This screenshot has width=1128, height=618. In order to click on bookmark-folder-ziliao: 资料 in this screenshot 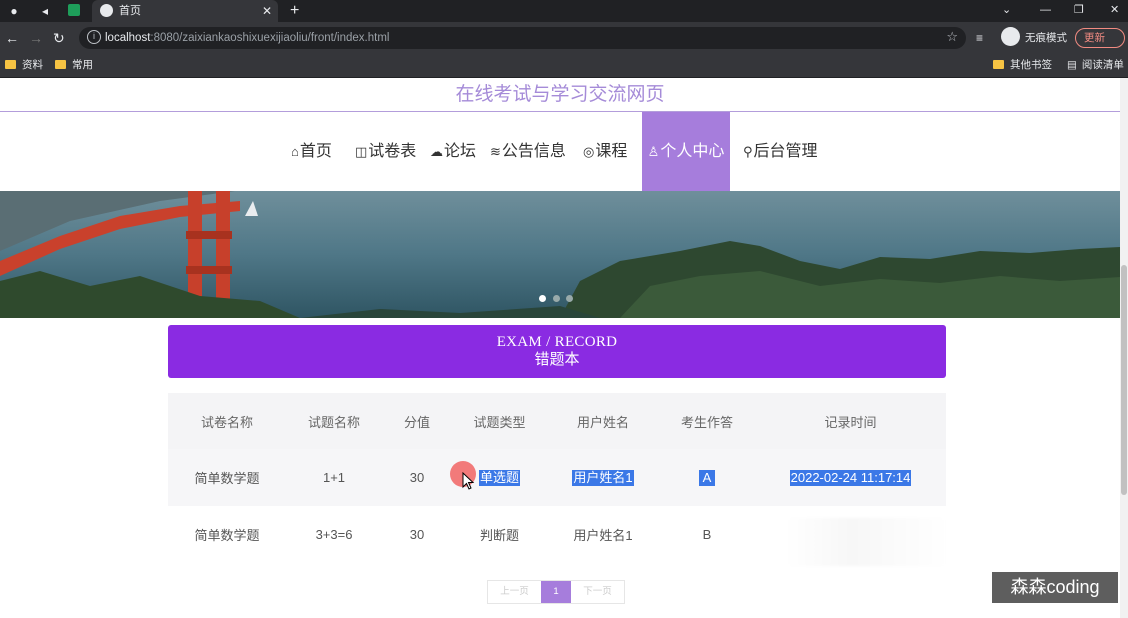, I will do `click(24, 65)`.